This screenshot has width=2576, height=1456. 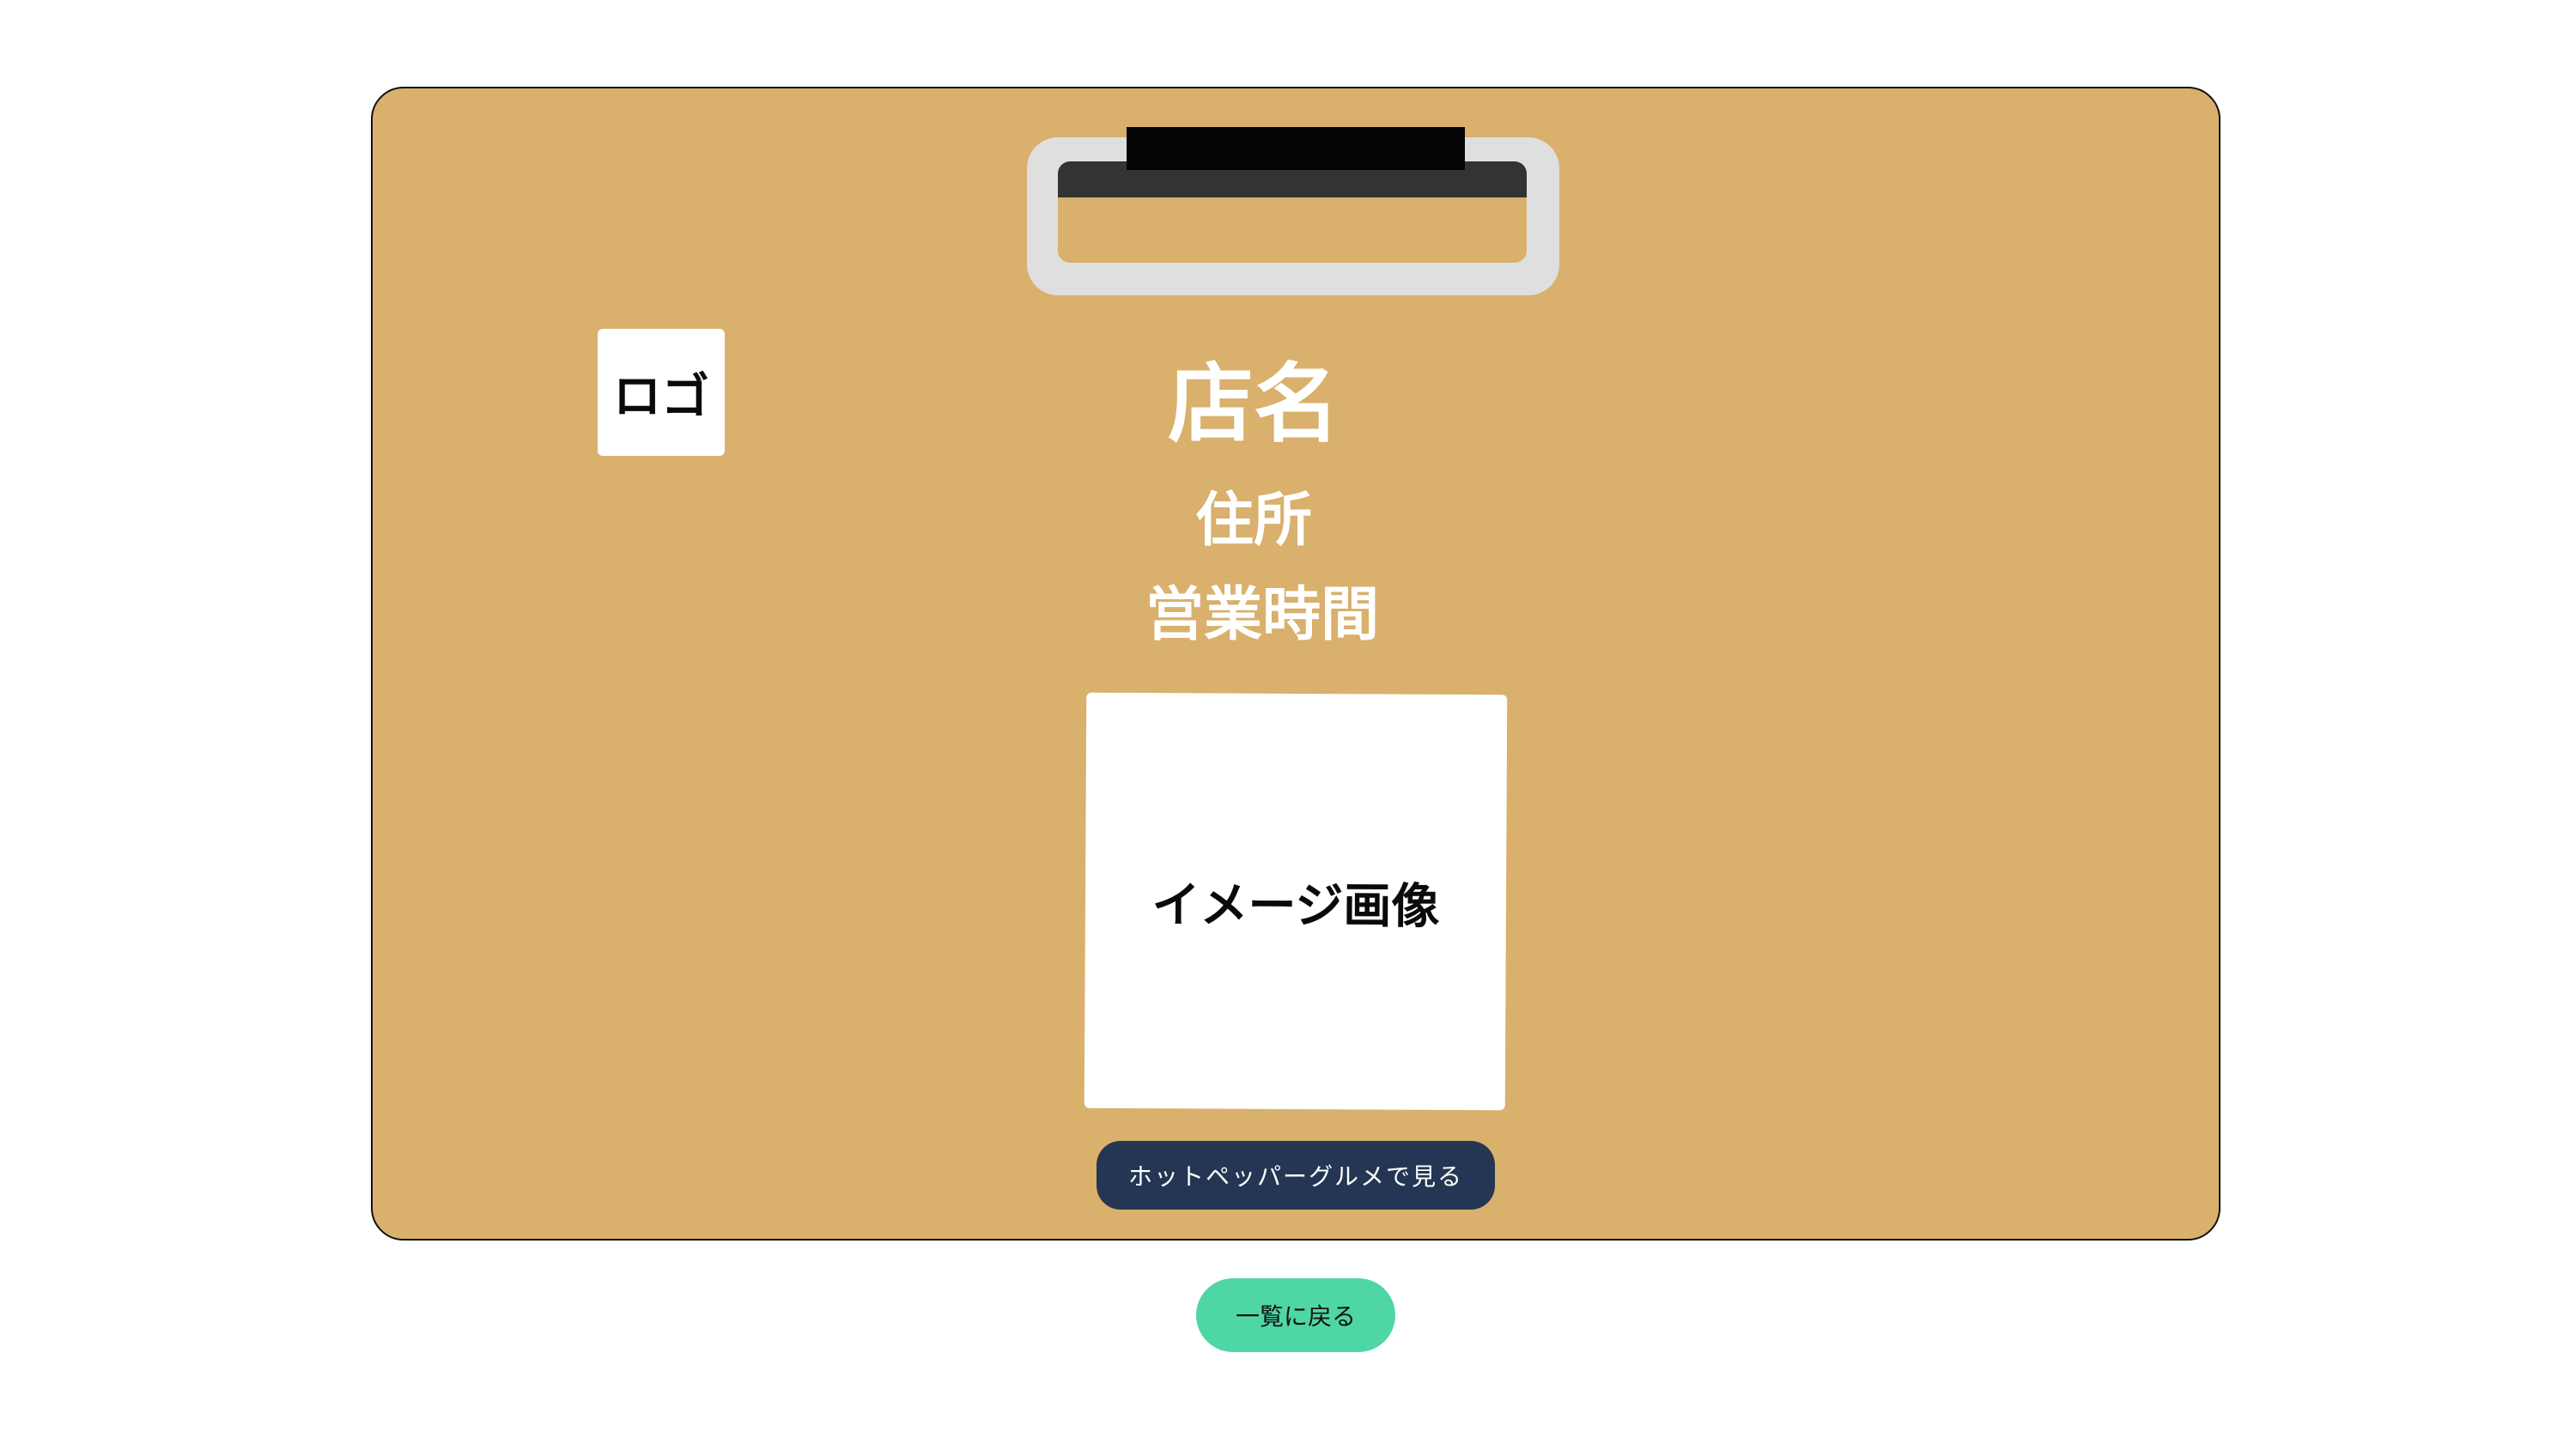 What do you see at coordinates (1253, 521) in the screenshot?
I see `shop-address: 住所` at bounding box center [1253, 521].